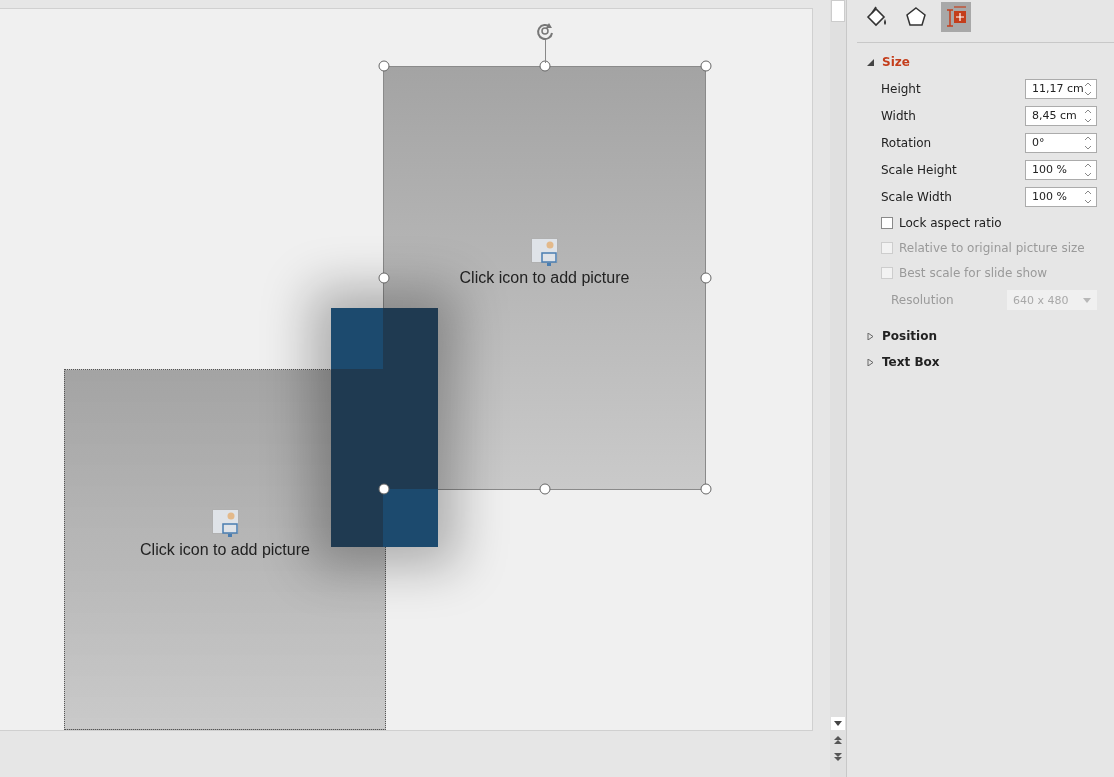 The width and height of the screenshot is (1114, 777). Describe the element at coordinates (876, 16) in the screenshot. I see `paint-bucket-icon` at that location.